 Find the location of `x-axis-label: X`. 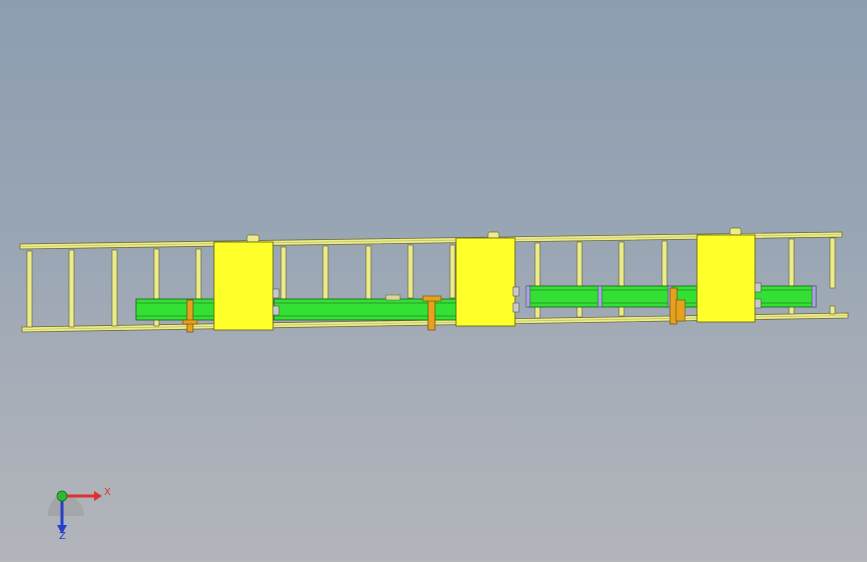

x-axis-label: X is located at coordinates (107, 492).